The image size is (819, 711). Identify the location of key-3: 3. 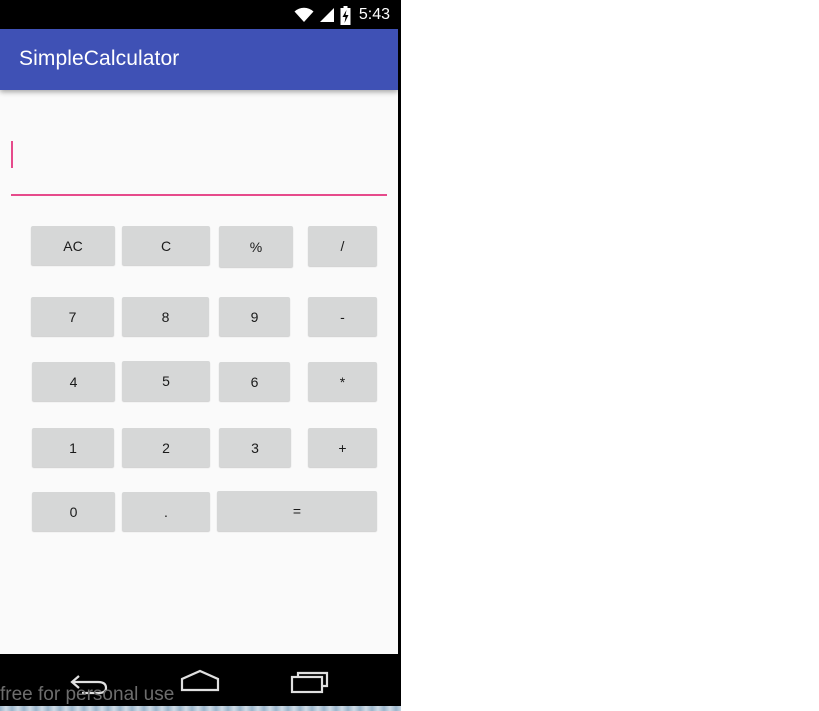
(255, 447).